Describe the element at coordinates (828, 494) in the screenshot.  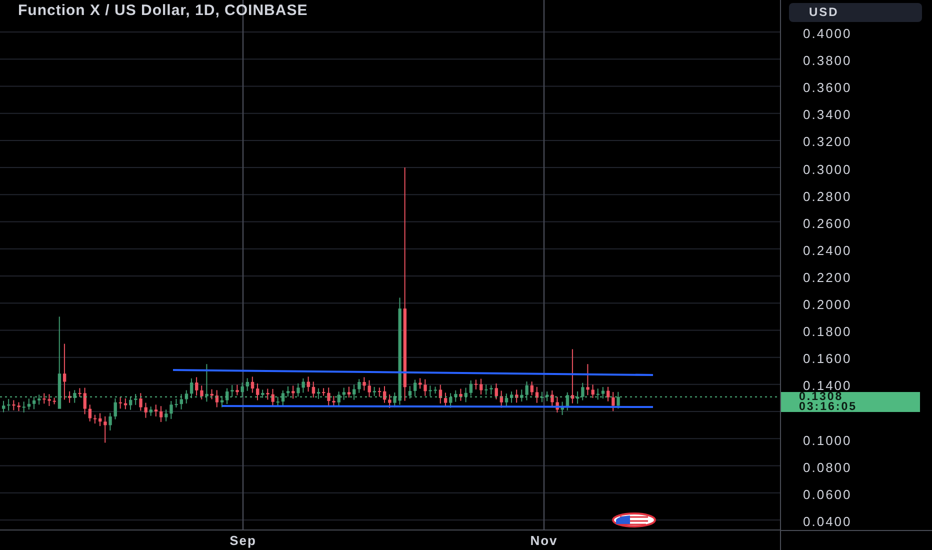
I see `price-axis-label: 0.0600` at that location.